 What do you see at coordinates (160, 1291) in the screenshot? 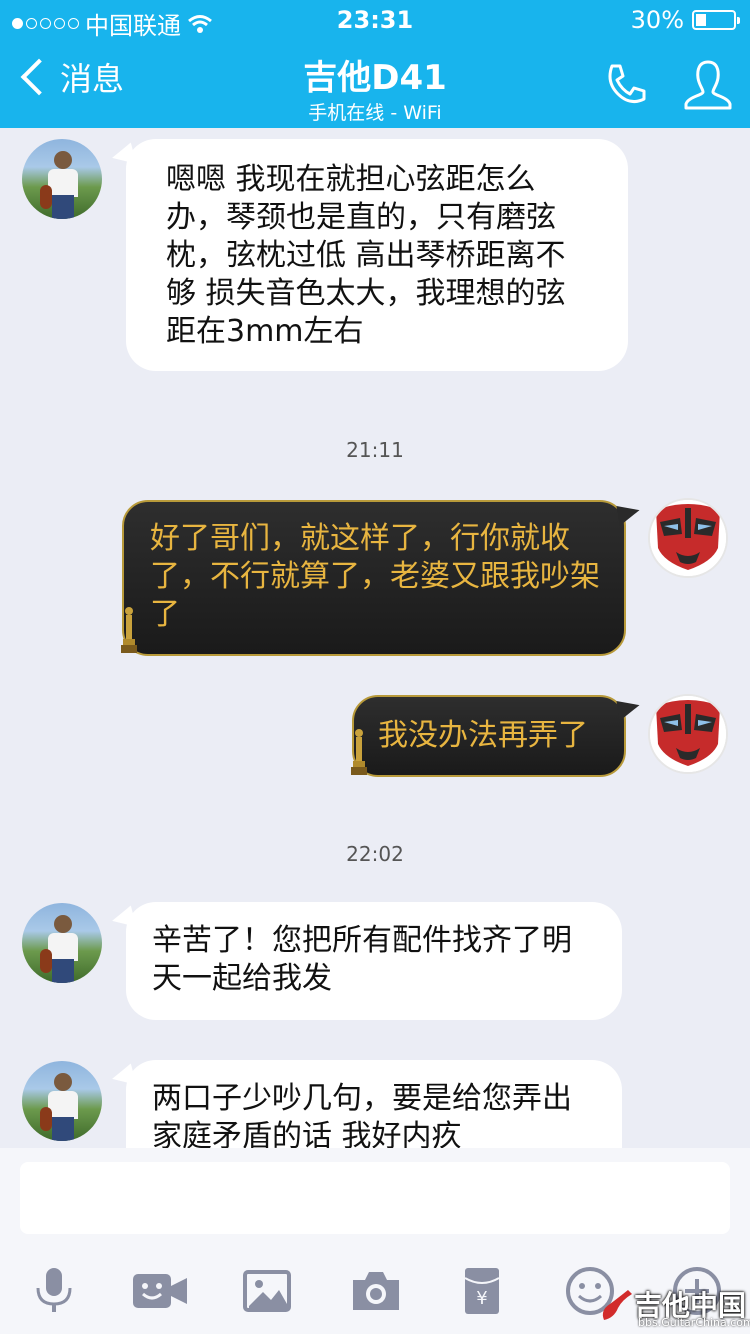
I see `video-icon` at bounding box center [160, 1291].